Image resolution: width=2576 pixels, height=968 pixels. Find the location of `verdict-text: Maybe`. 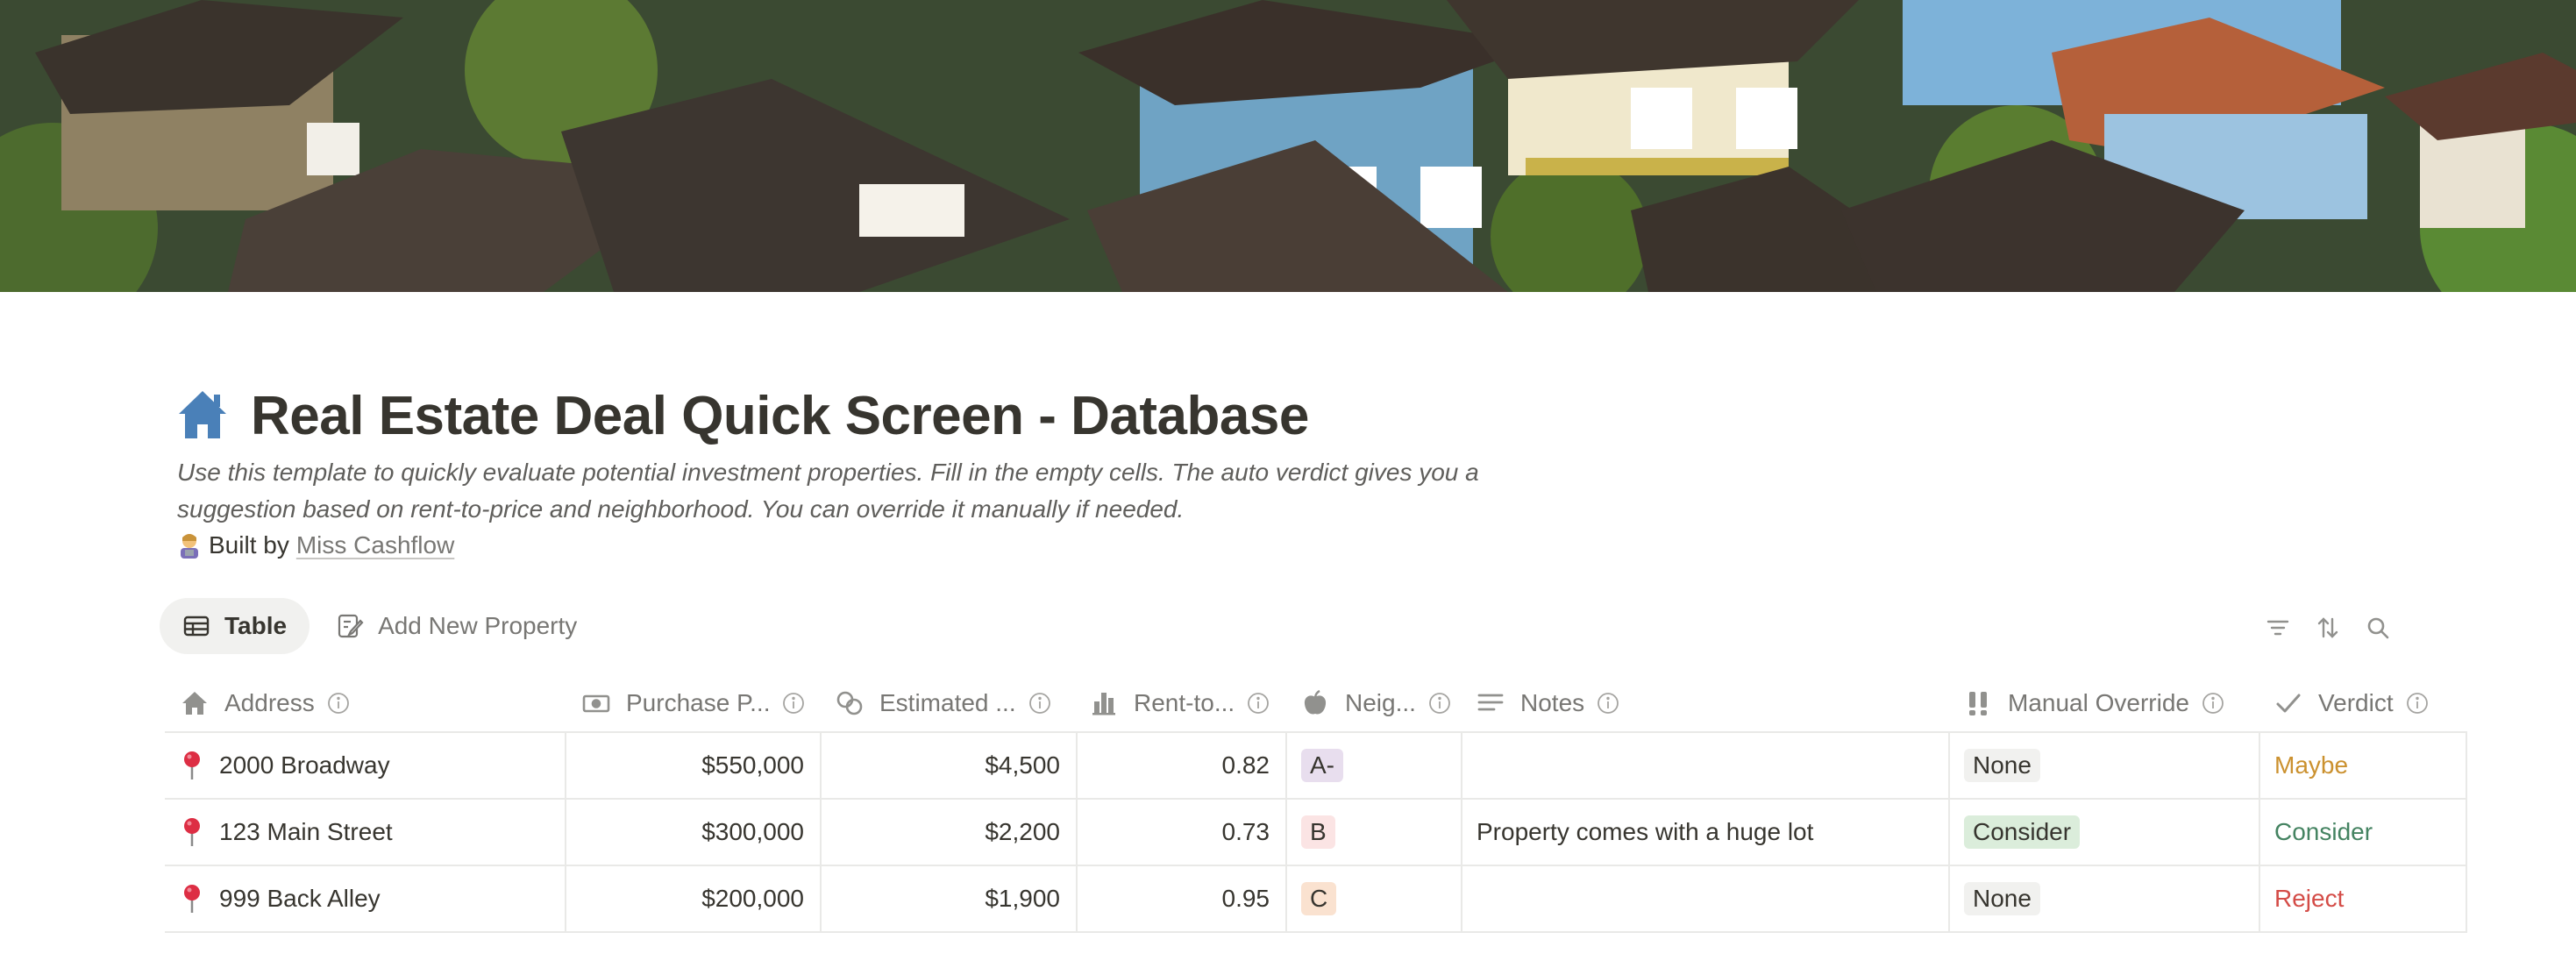

verdict-text: Maybe is located at coordinates (2311, 765).